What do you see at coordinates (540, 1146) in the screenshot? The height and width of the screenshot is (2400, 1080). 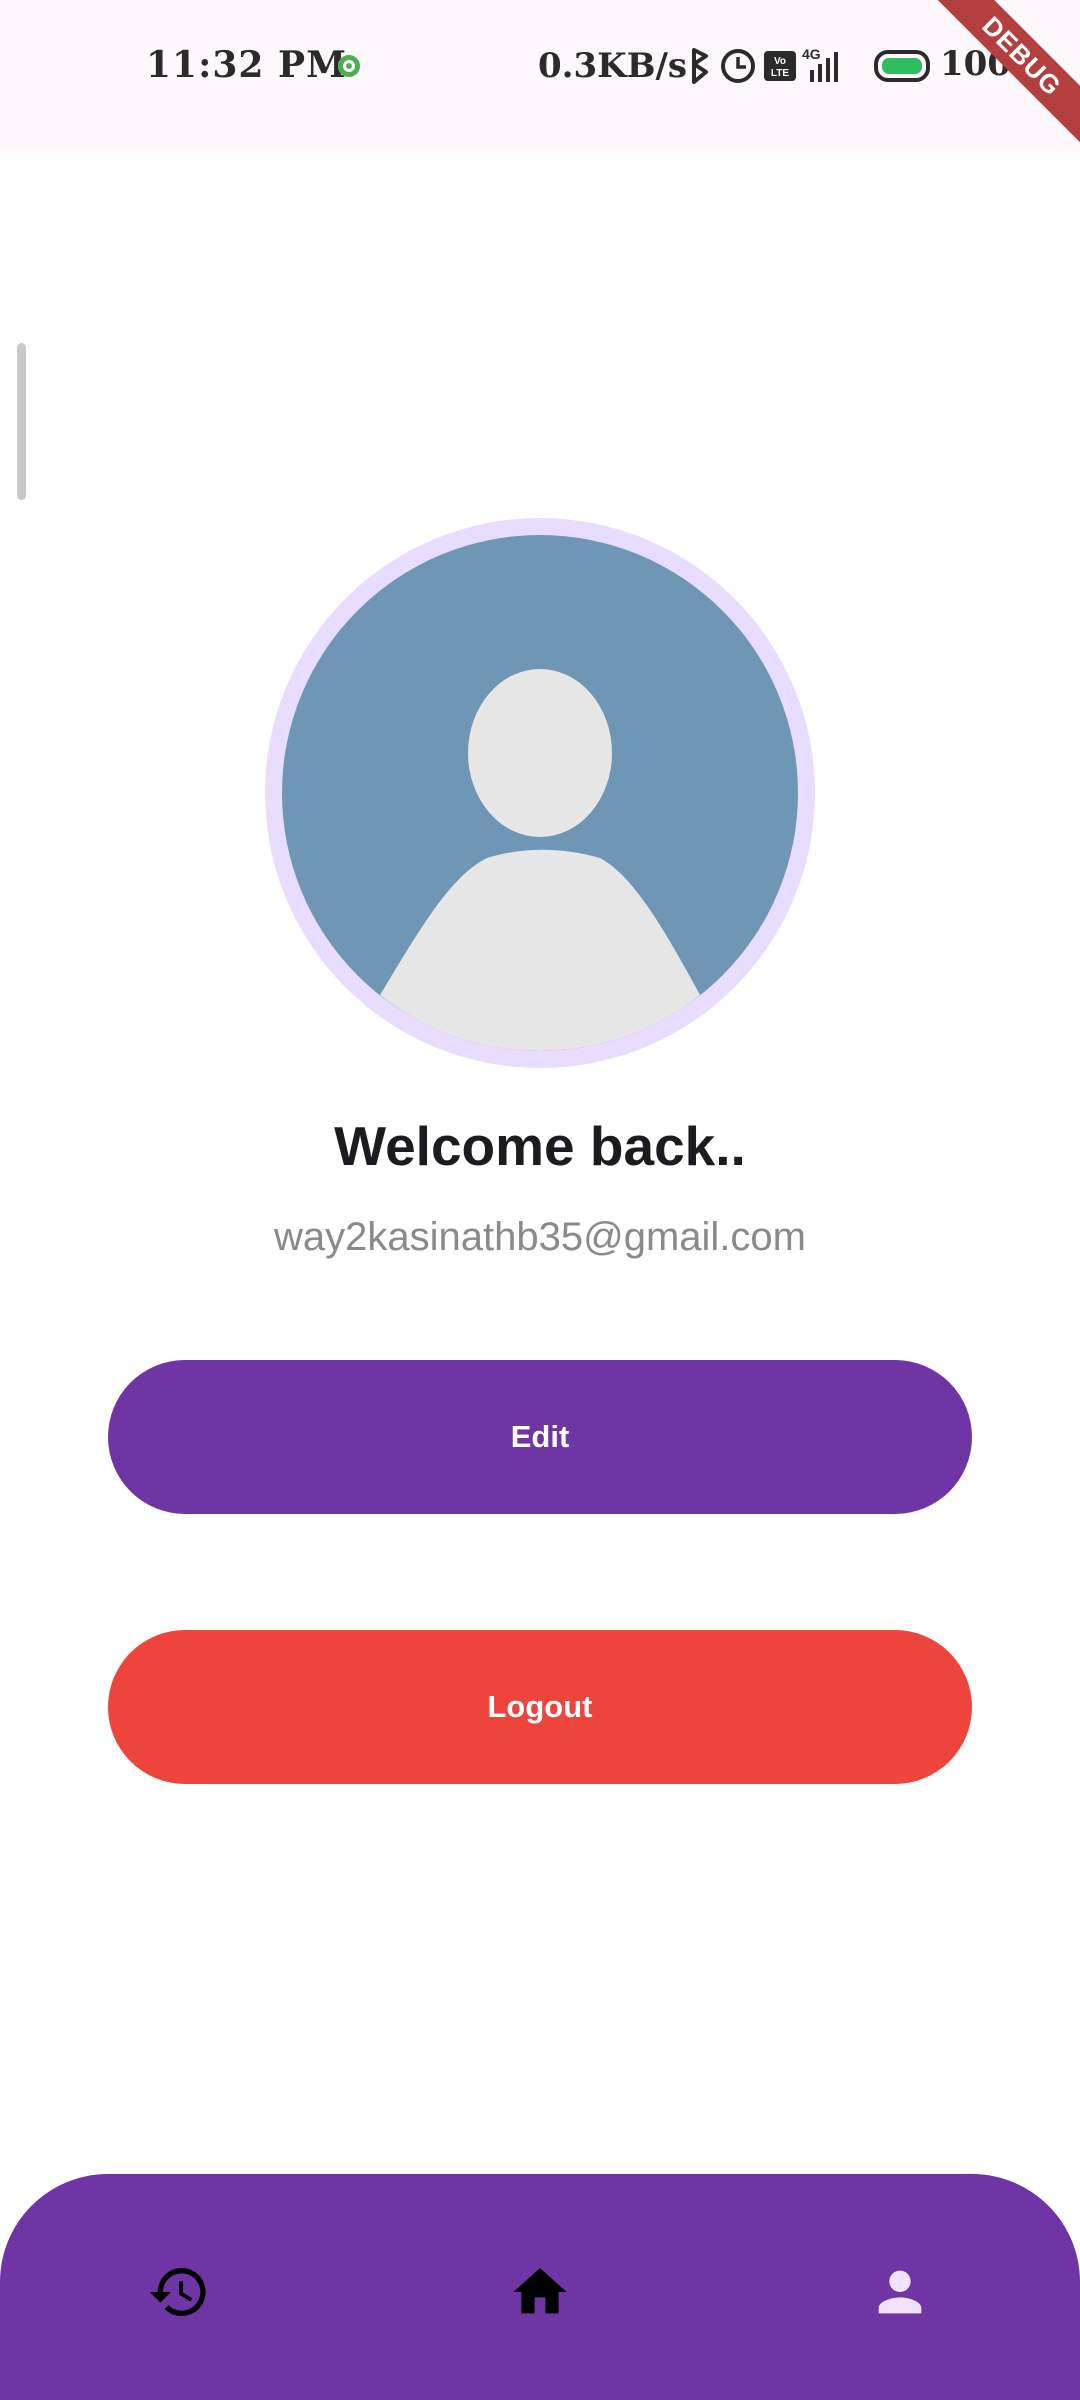 I see `welcome-heading: Welcome back..` at bounding box center [540, 1146].